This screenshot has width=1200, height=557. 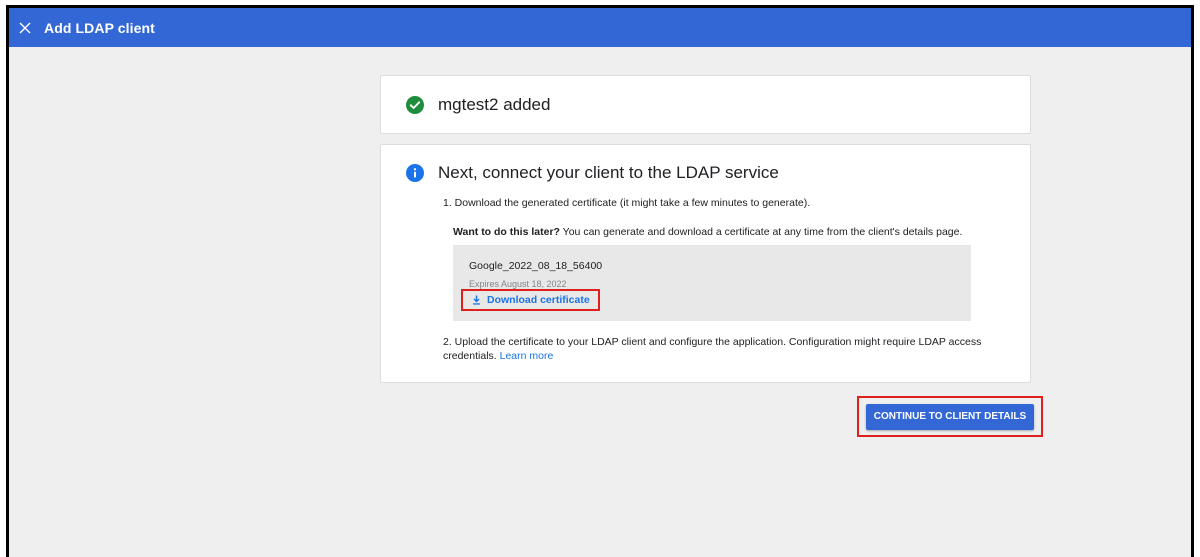 I want to click on certificate-name: Google_2022_08_18_56400, so click(x=536, y=266).